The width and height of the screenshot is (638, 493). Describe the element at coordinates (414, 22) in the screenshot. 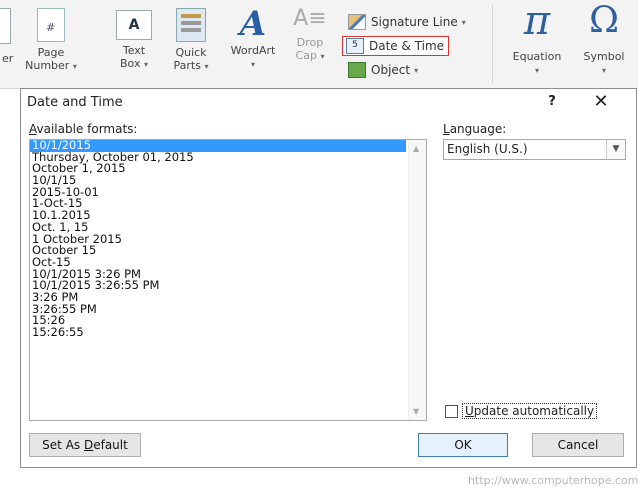

I see `signature-line-label: Signature Line` at that location.